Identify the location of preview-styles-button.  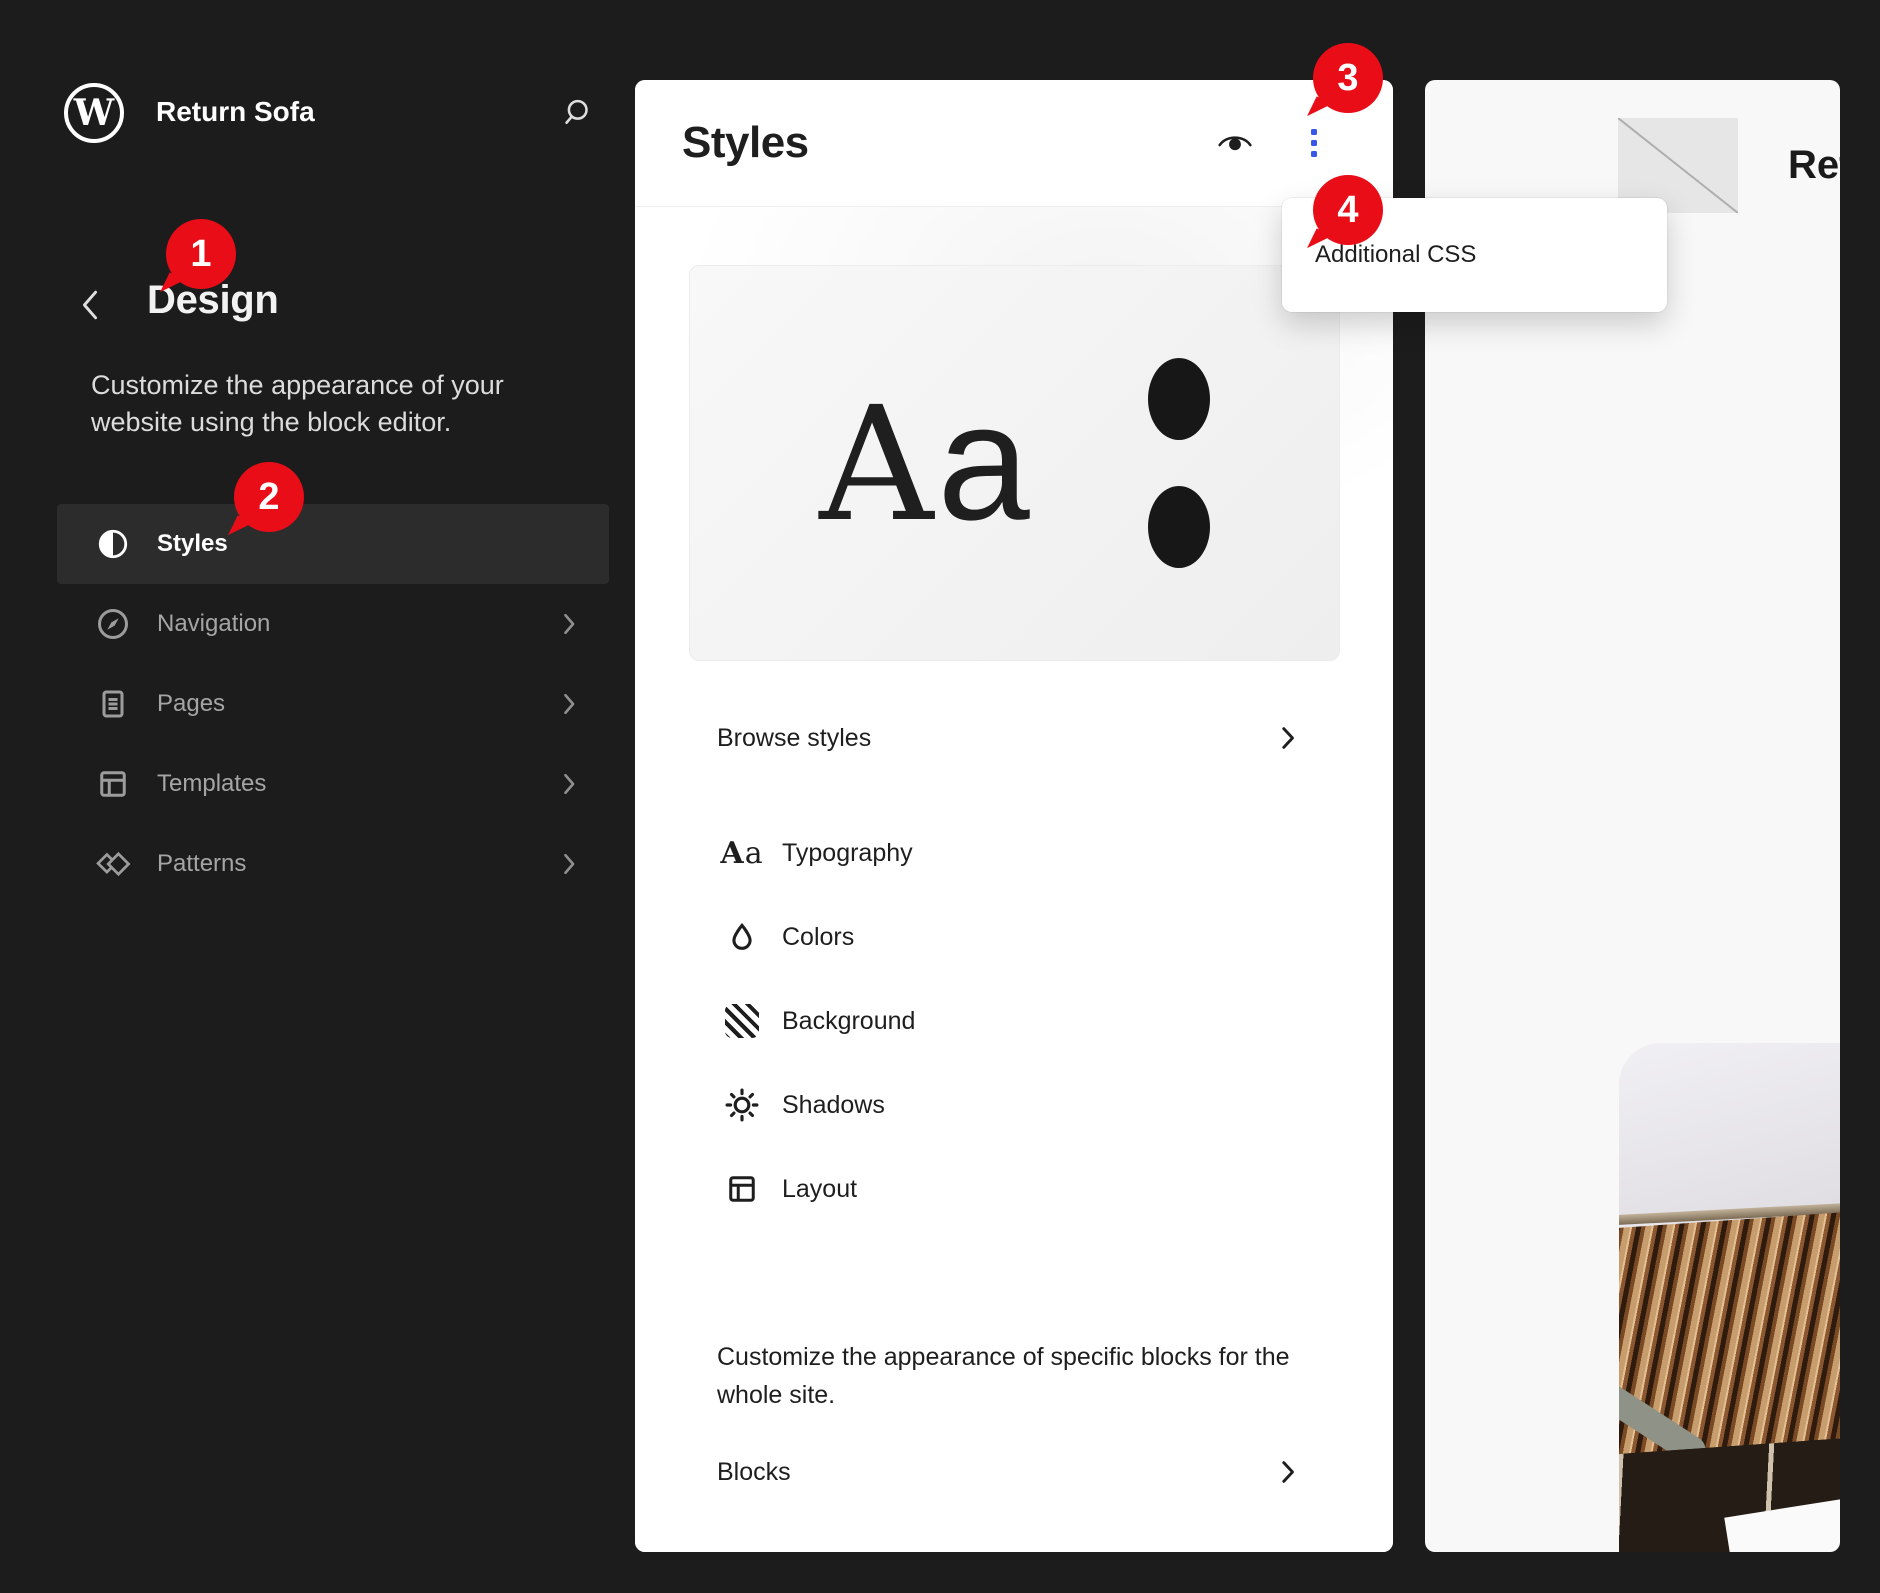
(1235, 143).